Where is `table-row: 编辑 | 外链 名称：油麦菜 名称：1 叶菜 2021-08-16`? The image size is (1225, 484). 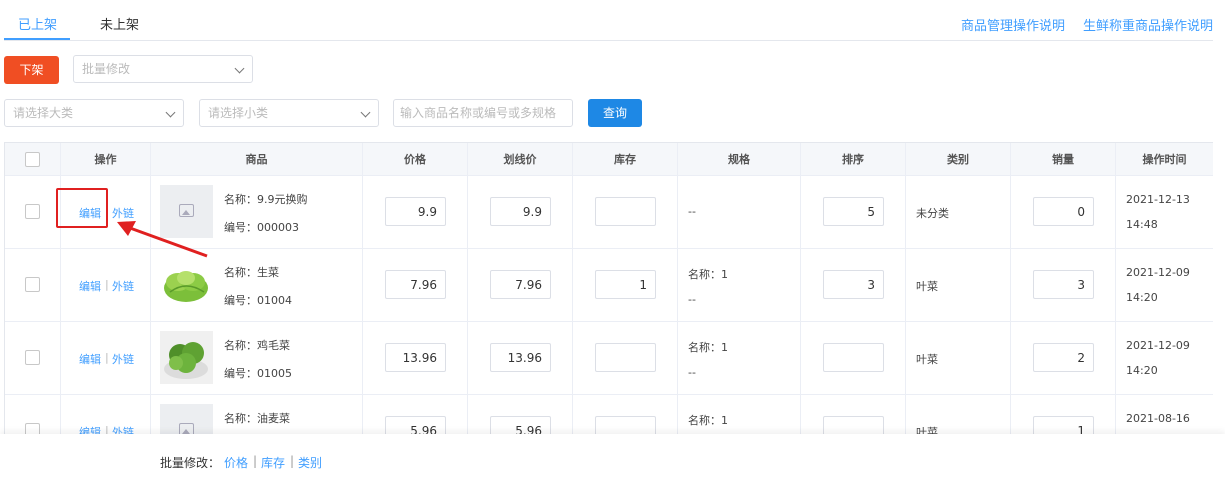
table-row: 编辑 | 外链 名称：油麦菜 名称：1 叶菜 2021-08-16 is located at coordinates (609, 414).